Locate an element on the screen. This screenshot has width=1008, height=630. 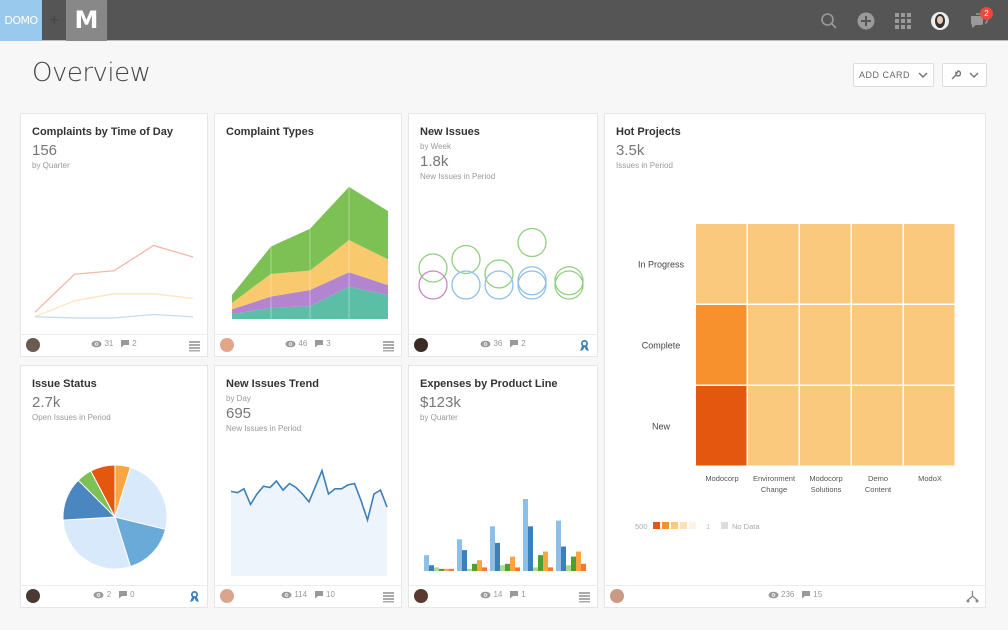
heatmap-column-label: Demo is located at coordinates (878, 478).